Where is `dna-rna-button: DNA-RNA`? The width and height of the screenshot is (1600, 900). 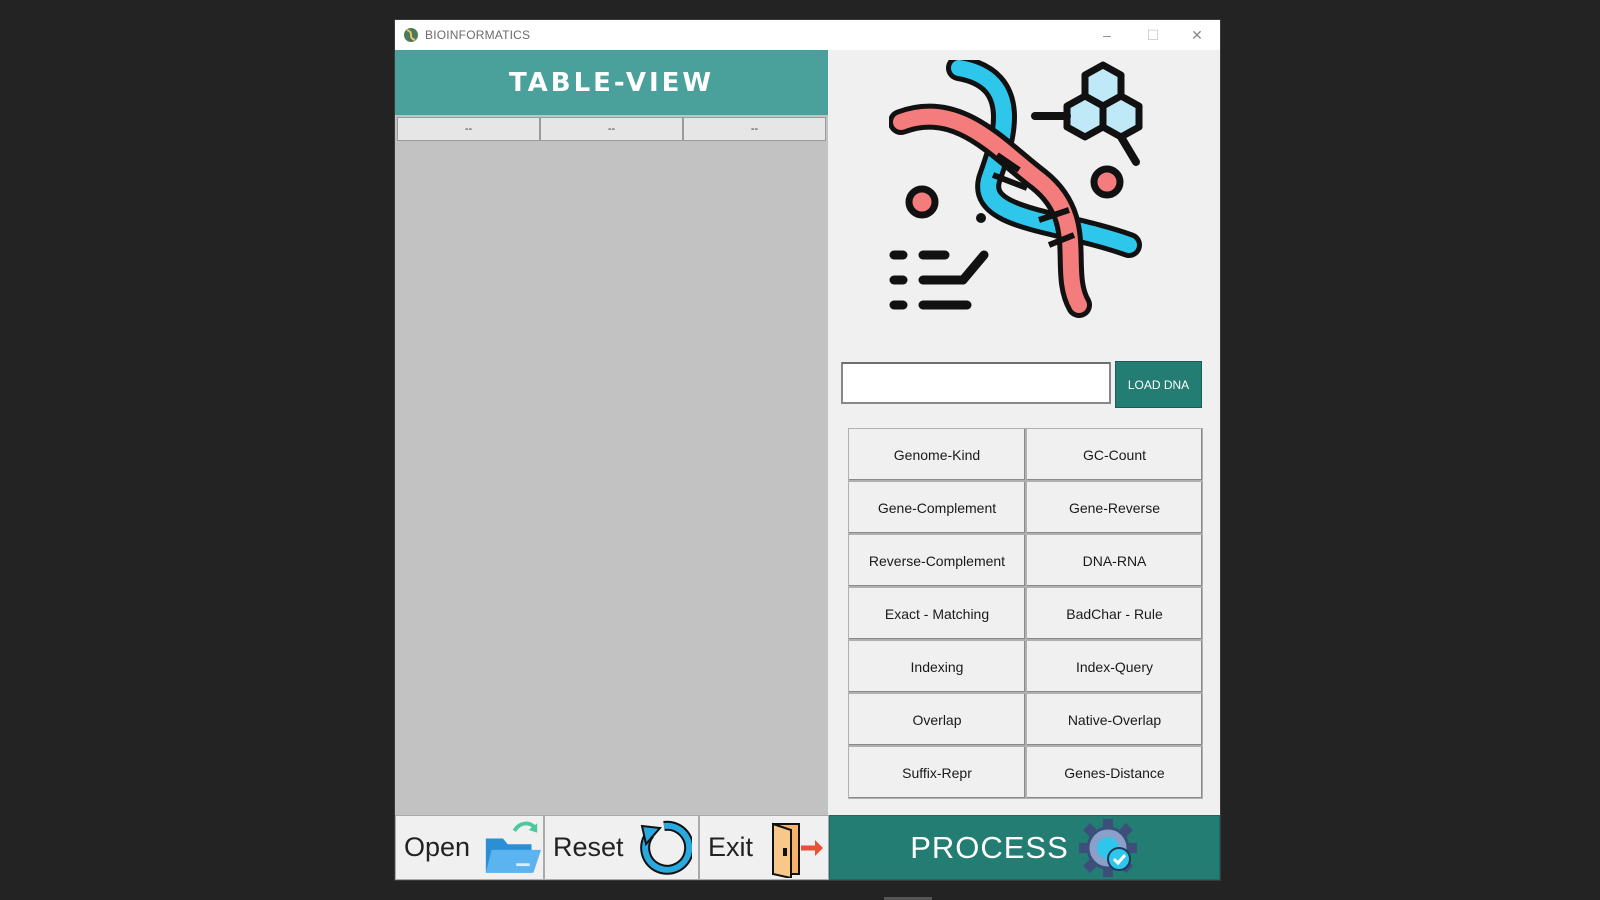 dna-rna-button: DNA-RNA is located at coordinates (1114, 560).